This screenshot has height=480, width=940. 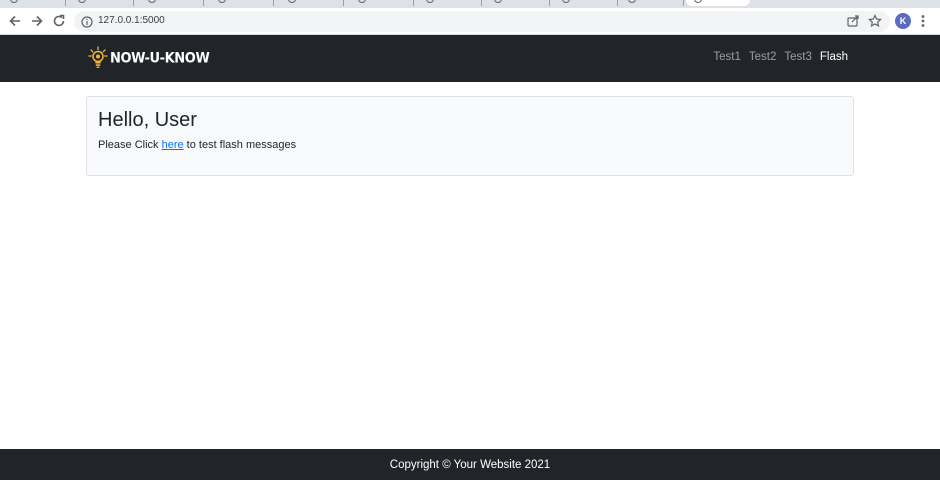 I want to click on browser-toolbar: 127.0.0.1:5000 K, so click(x=470, y=21).